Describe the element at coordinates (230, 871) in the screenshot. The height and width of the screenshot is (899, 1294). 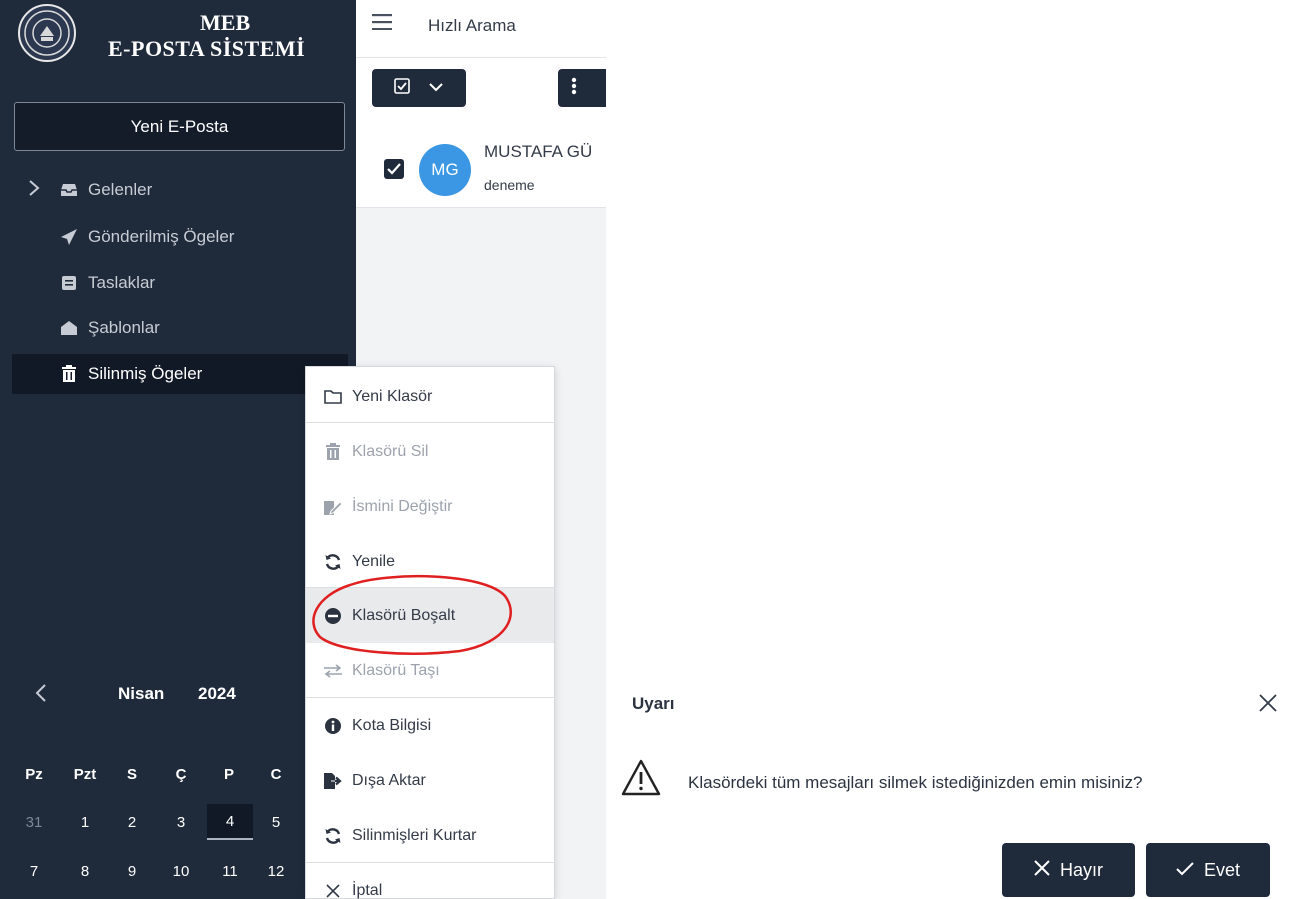
I see `calendar-day: 11` at that location.